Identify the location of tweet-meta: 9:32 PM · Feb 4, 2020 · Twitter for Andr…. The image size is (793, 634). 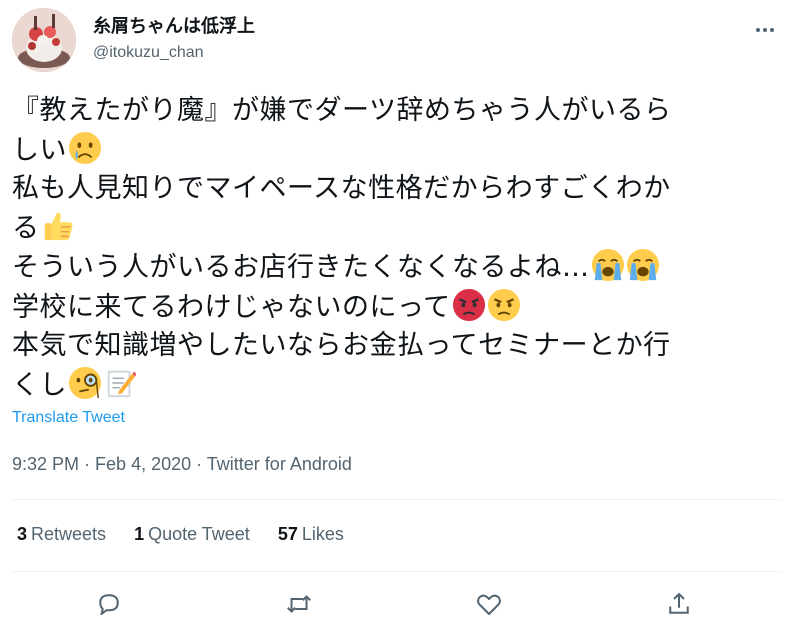
(182, 464).